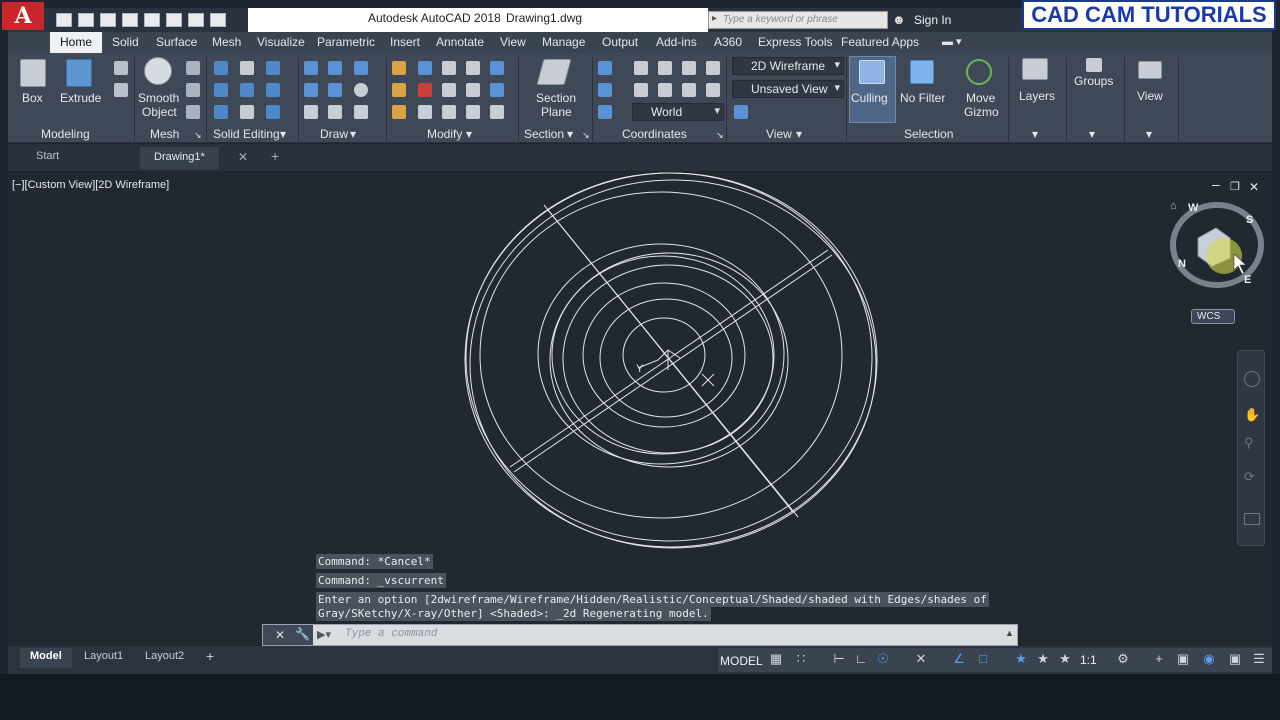 The image size is (1280, 720). Describe the element at coordinates (1150, 70) in the screenshot. I see `view-icon` at that location.